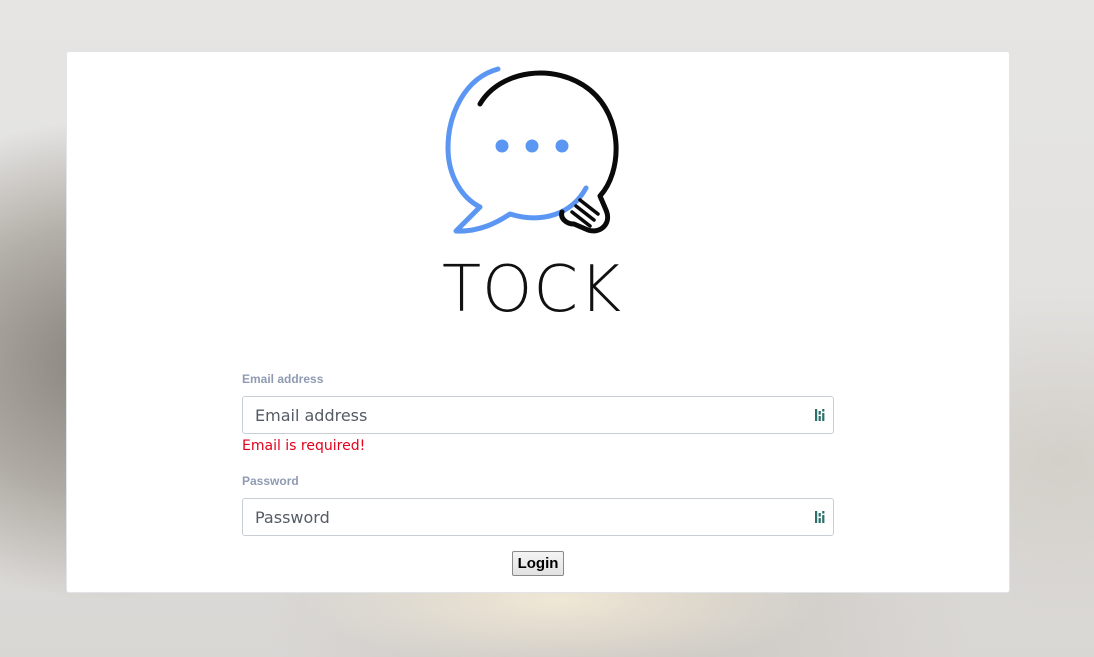 This screenshot has height=657, width=1094. I want to click on brand-name: TOCK, so click(532, 290).